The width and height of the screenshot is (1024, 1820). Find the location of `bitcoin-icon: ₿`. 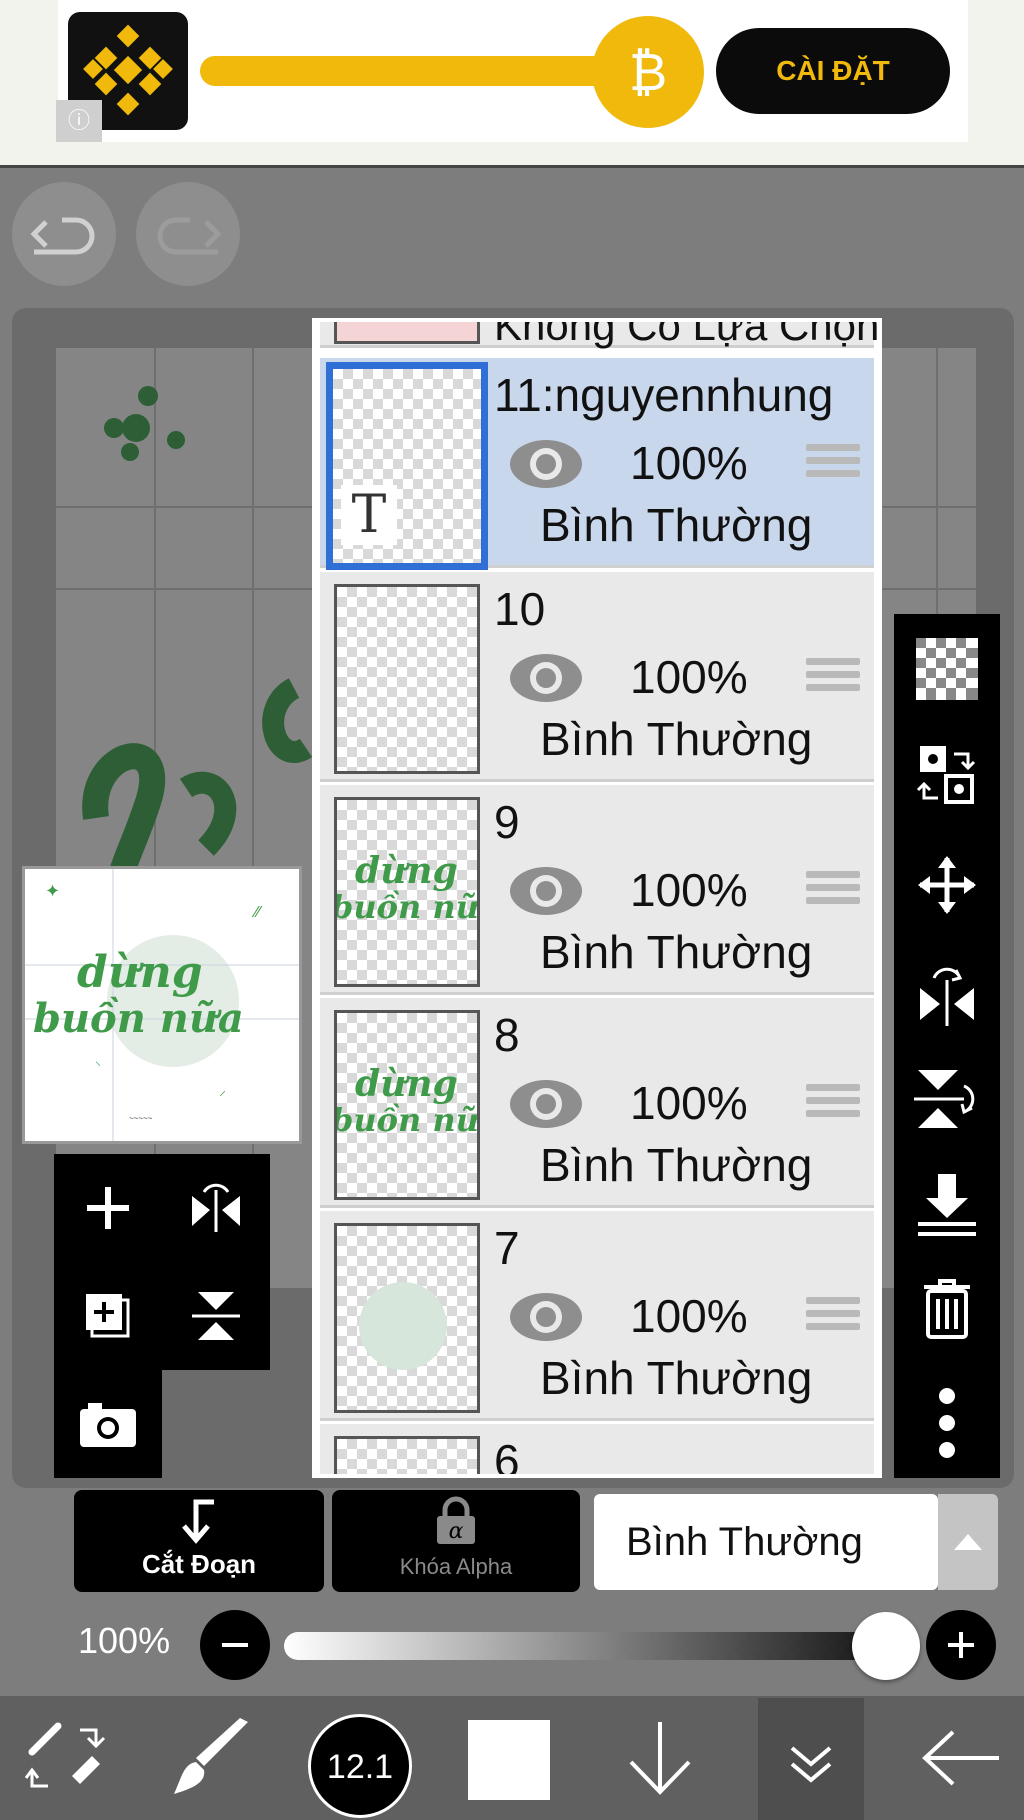

bitcoin-icon: ₿ is located at coordinates (648, 72).